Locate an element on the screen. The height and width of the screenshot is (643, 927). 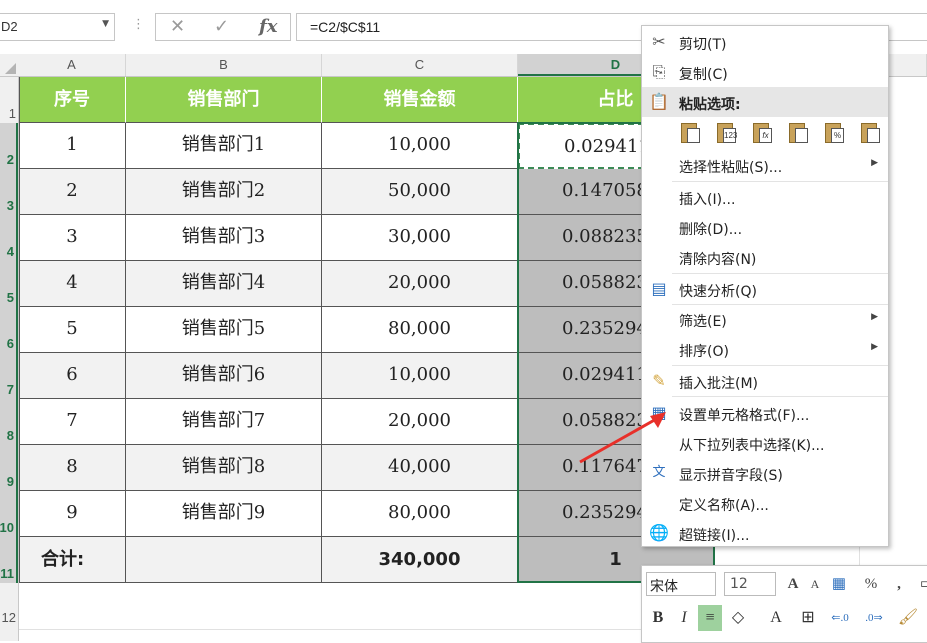
enter-icon: ✓ is located at coordinates (221, 26).